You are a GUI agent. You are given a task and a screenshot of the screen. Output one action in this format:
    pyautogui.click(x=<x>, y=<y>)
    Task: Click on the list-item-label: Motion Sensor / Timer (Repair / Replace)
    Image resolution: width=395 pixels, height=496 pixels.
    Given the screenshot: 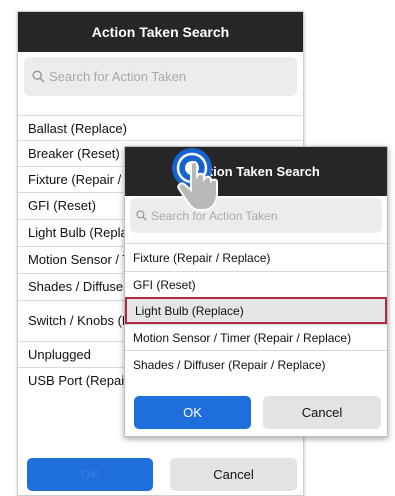 What is the action you would take?
    pyautogui.click(x=242, y=337)
    